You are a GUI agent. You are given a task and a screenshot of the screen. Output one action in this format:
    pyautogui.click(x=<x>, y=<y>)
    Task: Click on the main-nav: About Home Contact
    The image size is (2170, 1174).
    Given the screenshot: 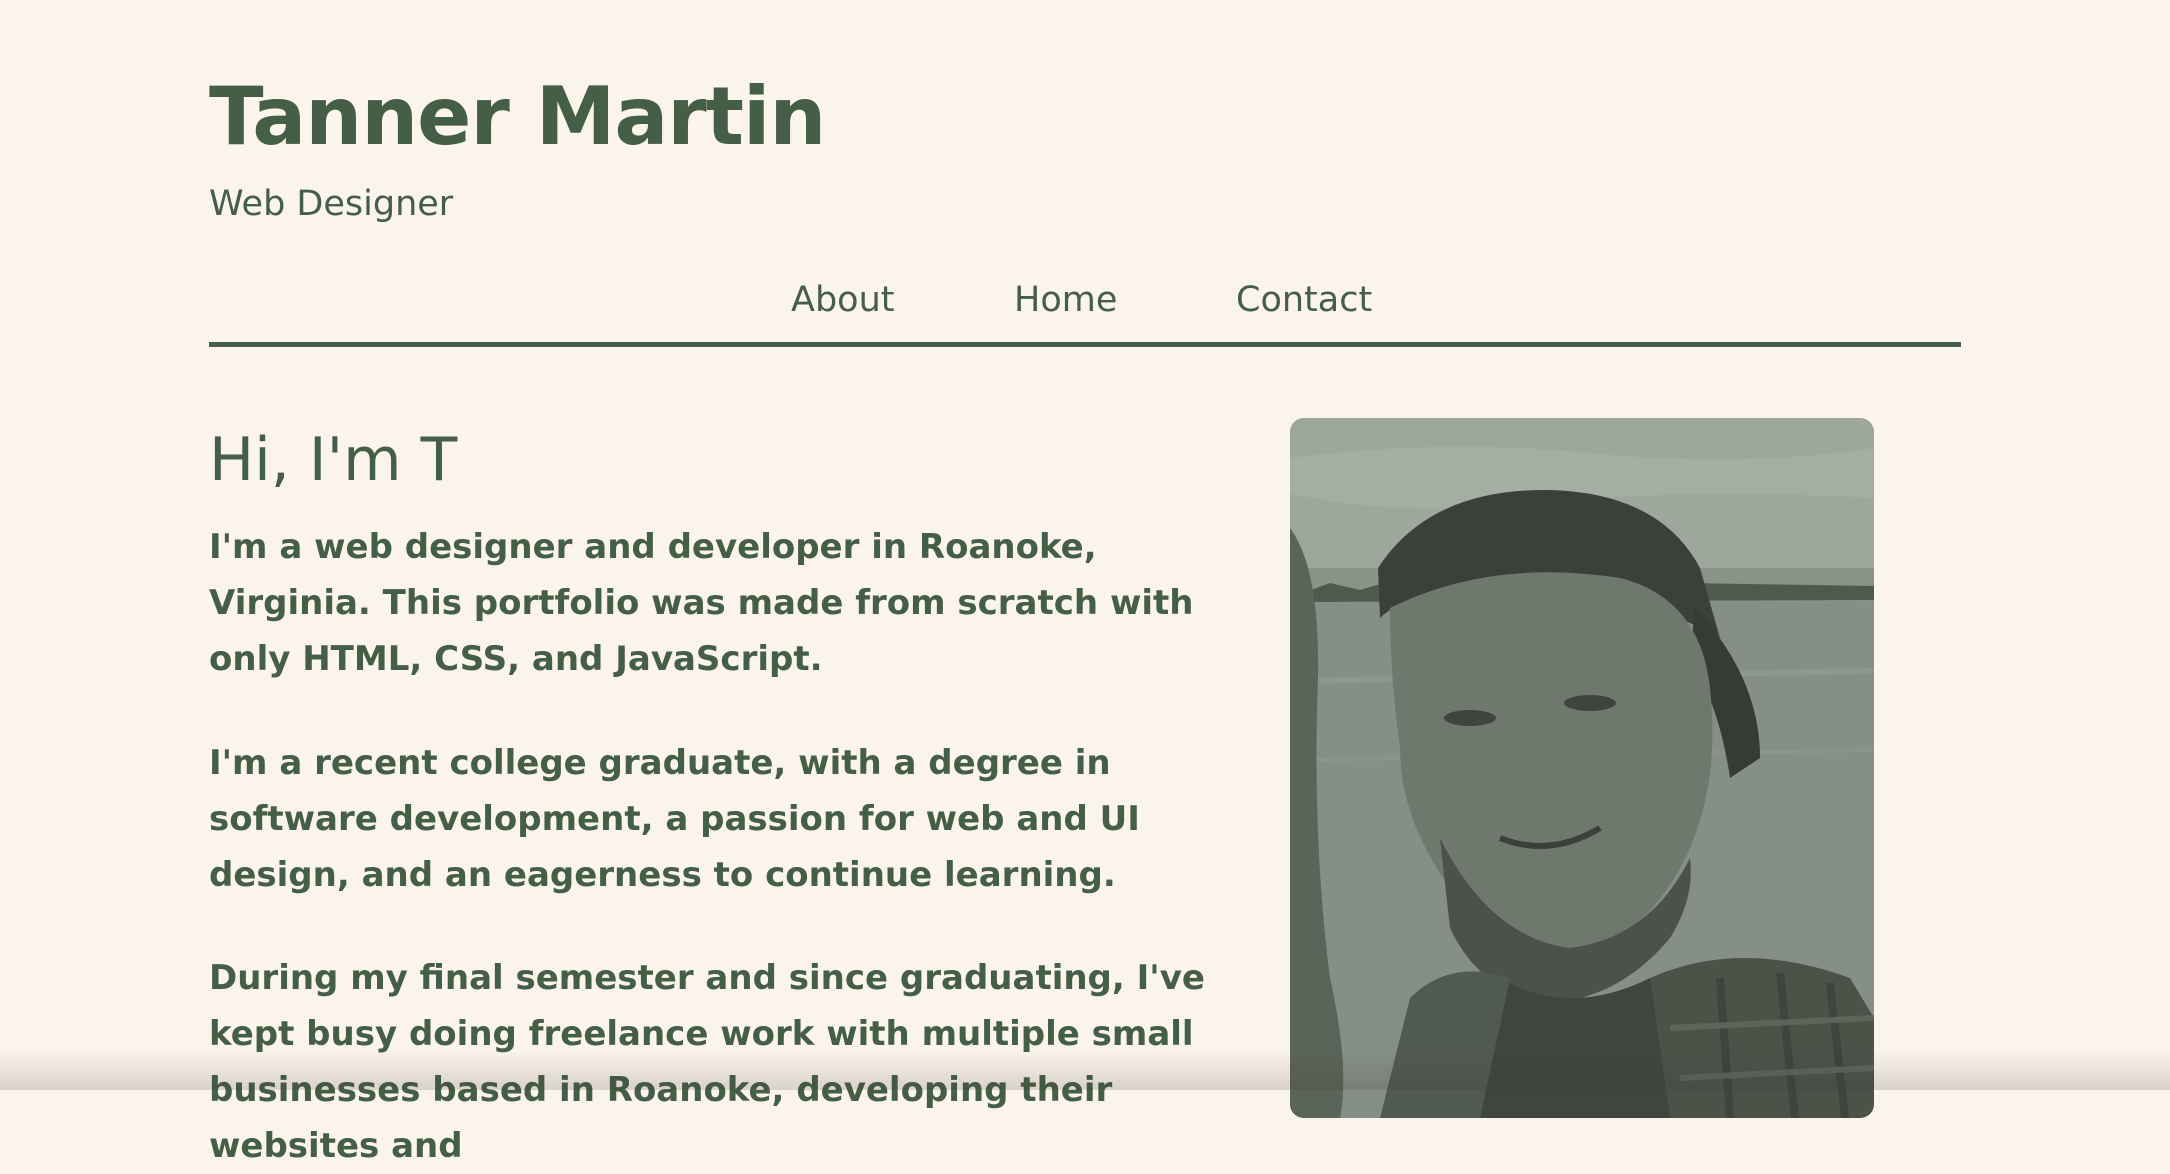 What is the action you would take?
    pyautogui.click(x=1085, y=301)
    